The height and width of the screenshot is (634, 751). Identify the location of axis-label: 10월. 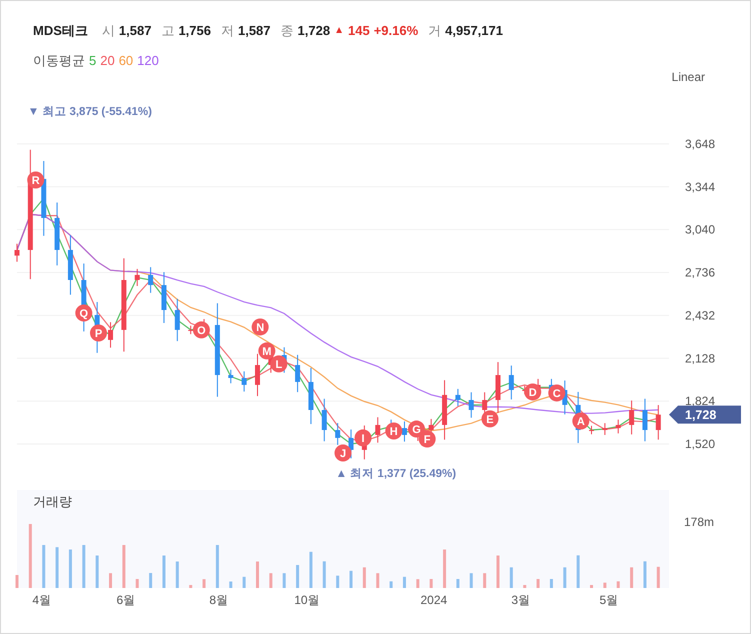
(307, 600).